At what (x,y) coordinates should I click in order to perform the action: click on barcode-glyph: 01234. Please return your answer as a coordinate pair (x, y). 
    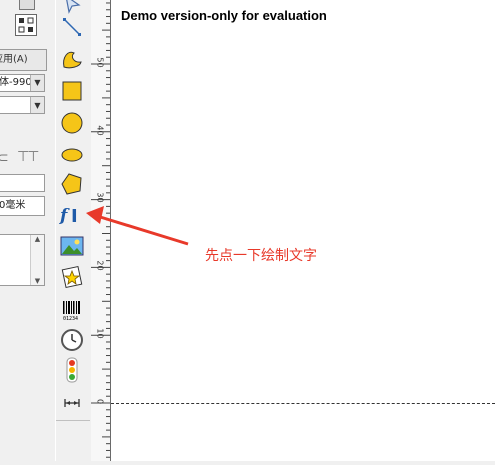
    Looking at the image, I should click on (71, 311).